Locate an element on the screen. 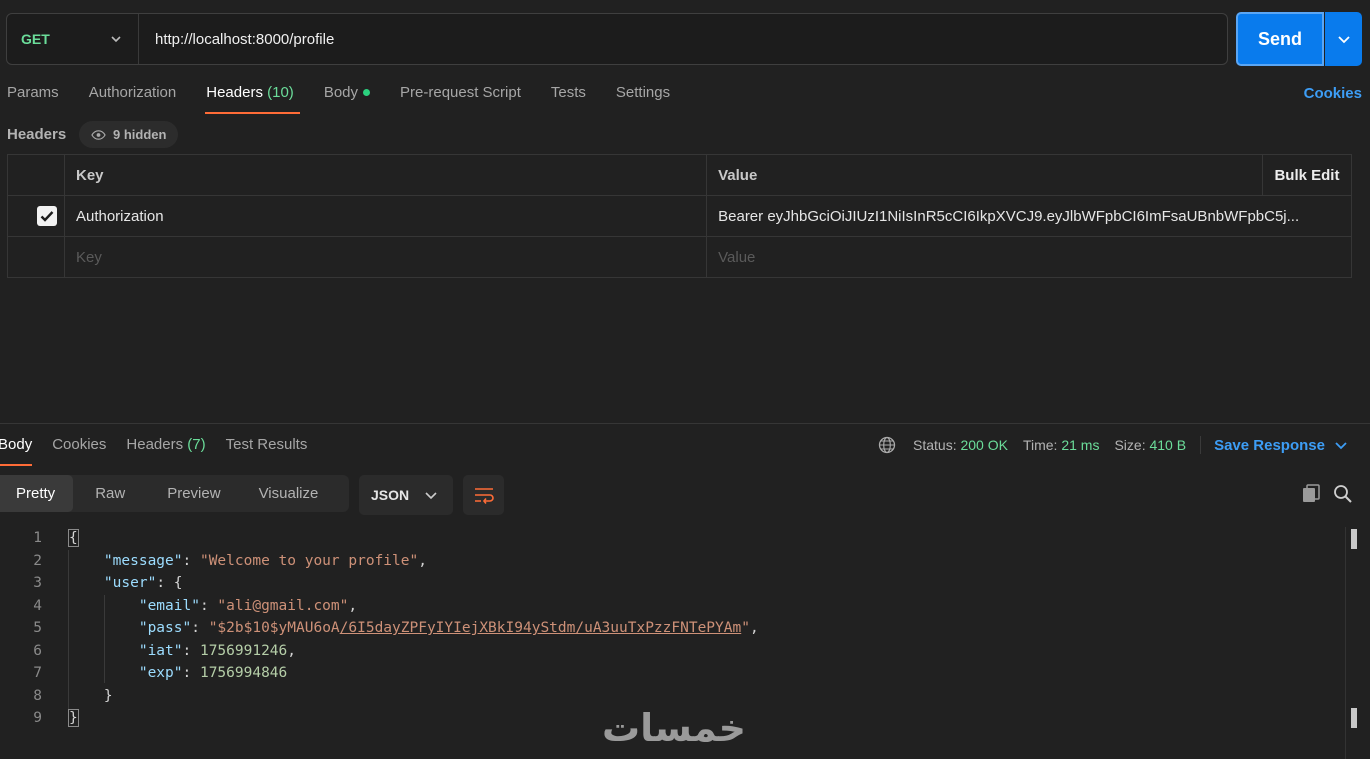  line-number: 5 is located at coordinates (37, 628).